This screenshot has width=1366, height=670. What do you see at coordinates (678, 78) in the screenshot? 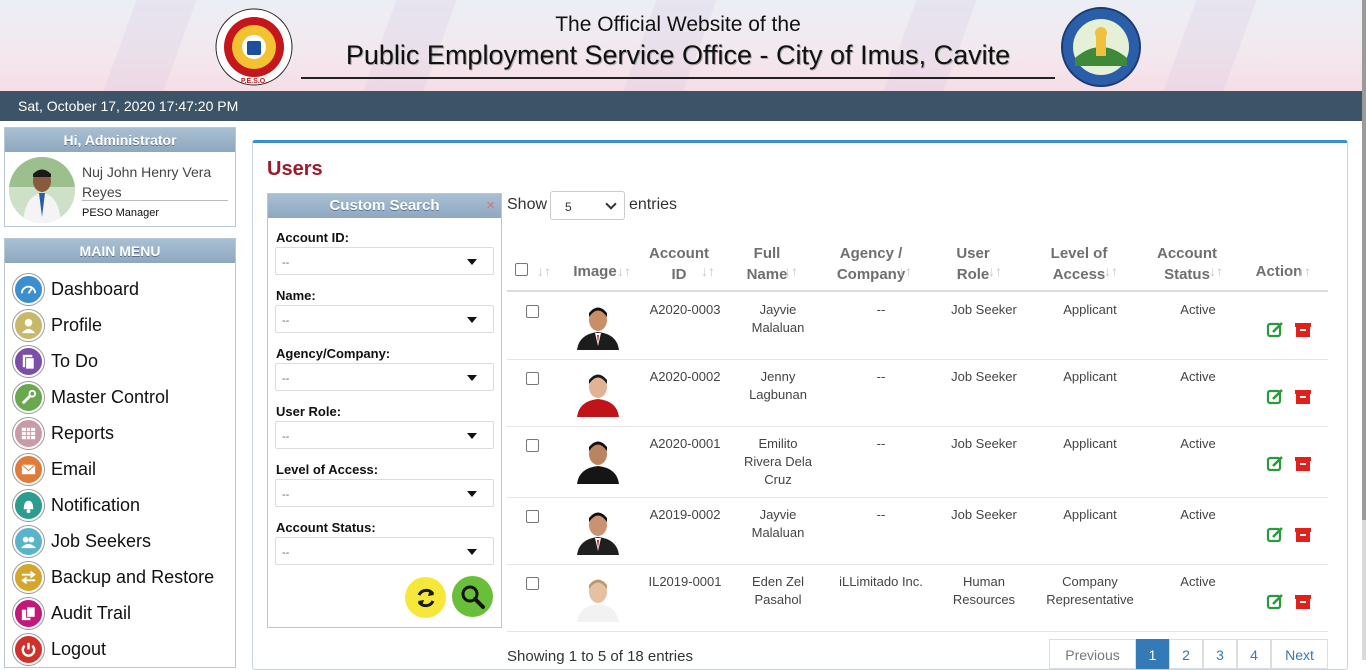
I see `header-rule` at bounding box center [678, 78].